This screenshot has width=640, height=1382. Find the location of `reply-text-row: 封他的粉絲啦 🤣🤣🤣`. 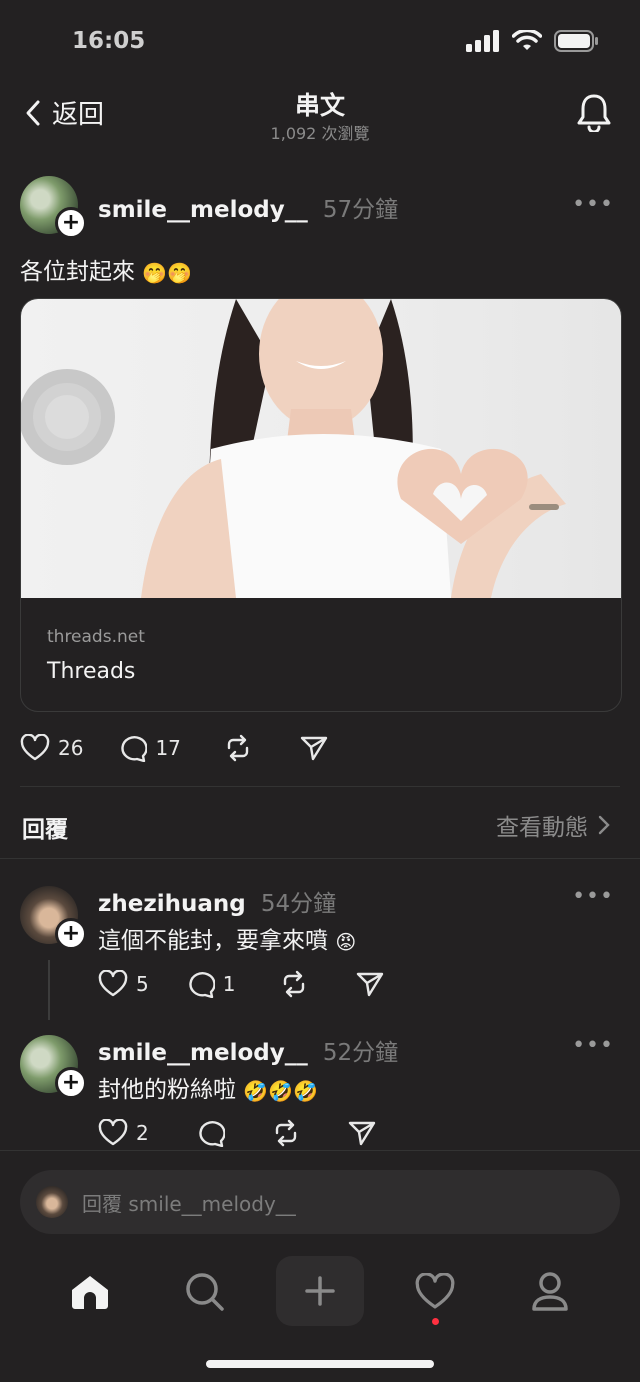

reply-text-row: 封他的粉絲啦 🤣🤣🤣 is located at coordinates (208, 1087).